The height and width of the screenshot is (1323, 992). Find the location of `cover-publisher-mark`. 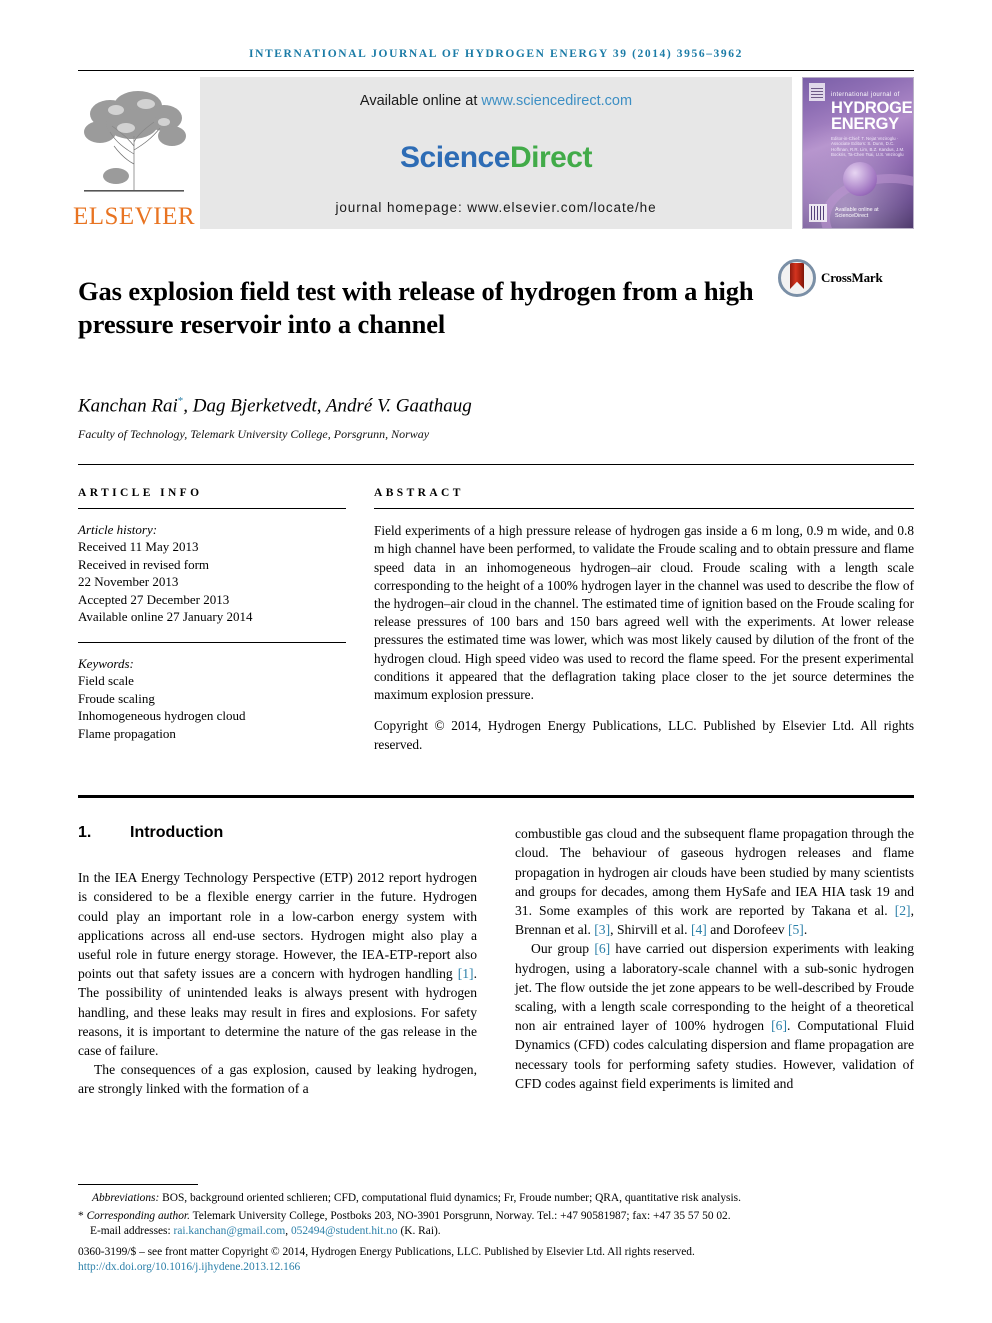

cover-publisher-mark is located at coordinates (817, 92).